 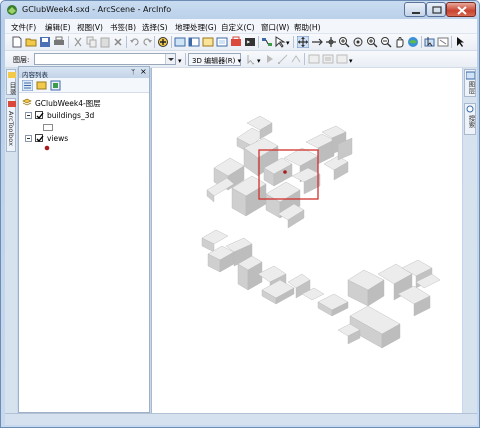 What do you see at coordinates (275, 27) in the screenshot?
I see `menu-window: 窗口(W)` at bounding box center [275, 27].